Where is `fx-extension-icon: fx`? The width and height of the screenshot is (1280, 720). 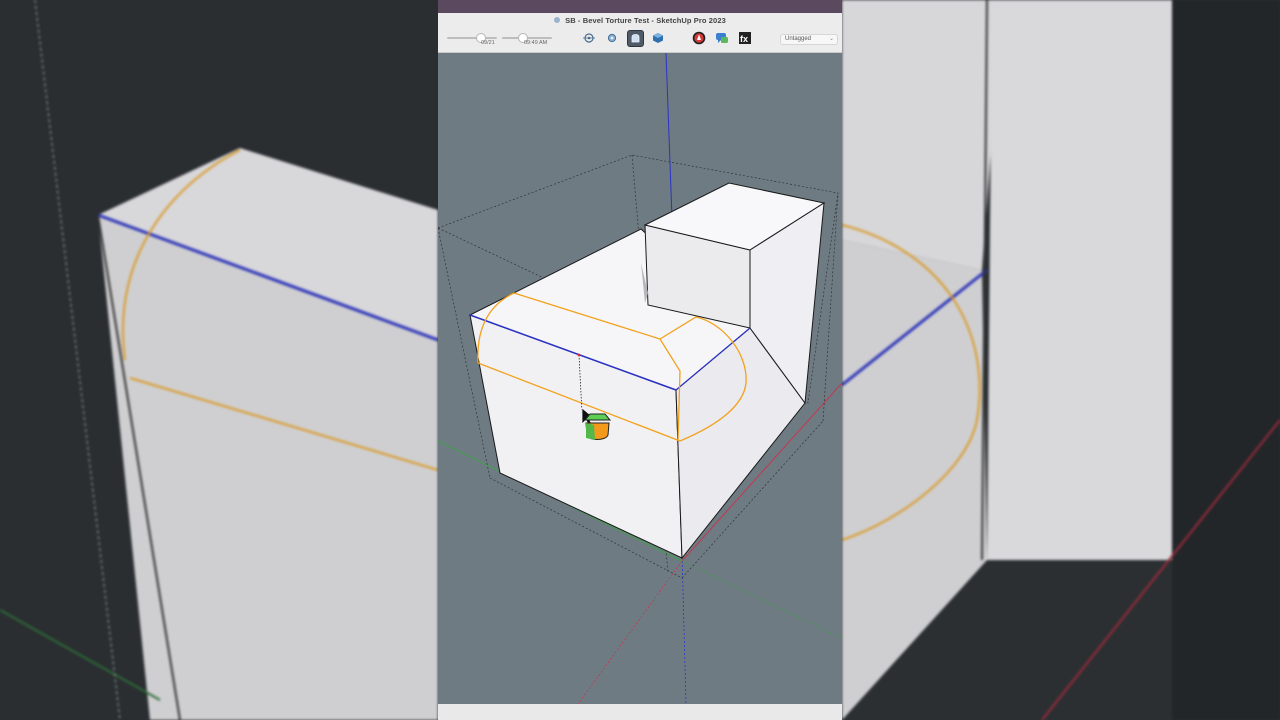 fx-extension-icon: fx is located at coordinates (744, 37).